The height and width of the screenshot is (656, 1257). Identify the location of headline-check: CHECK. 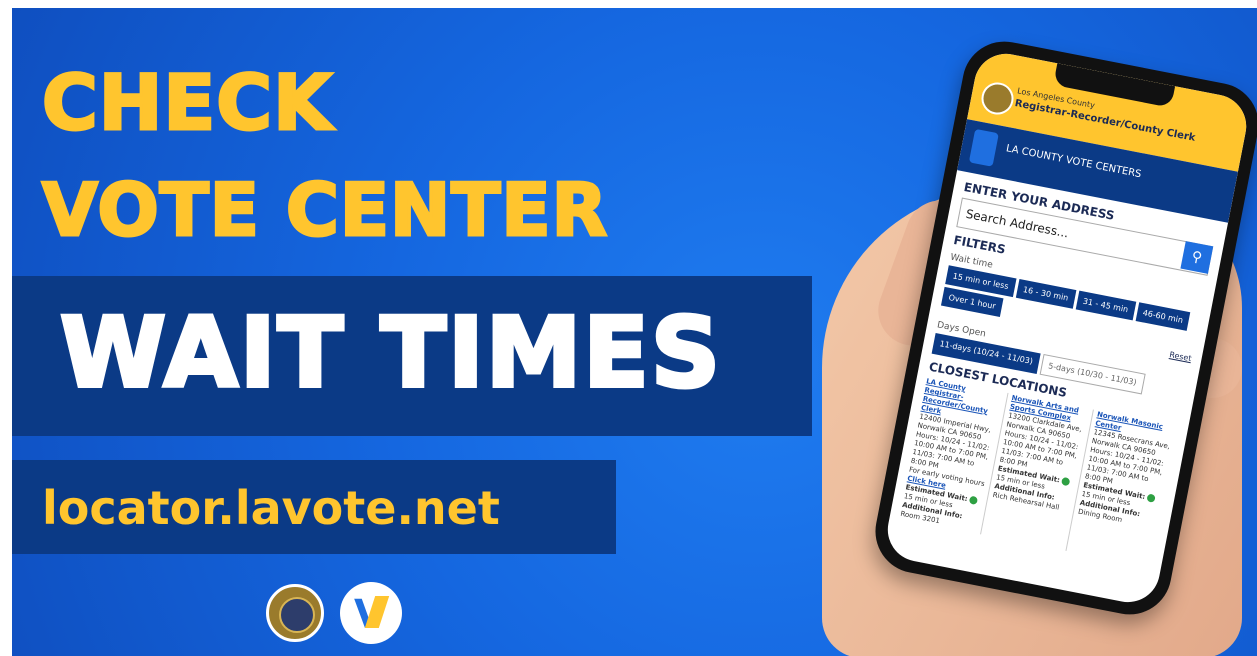
(187, 103).